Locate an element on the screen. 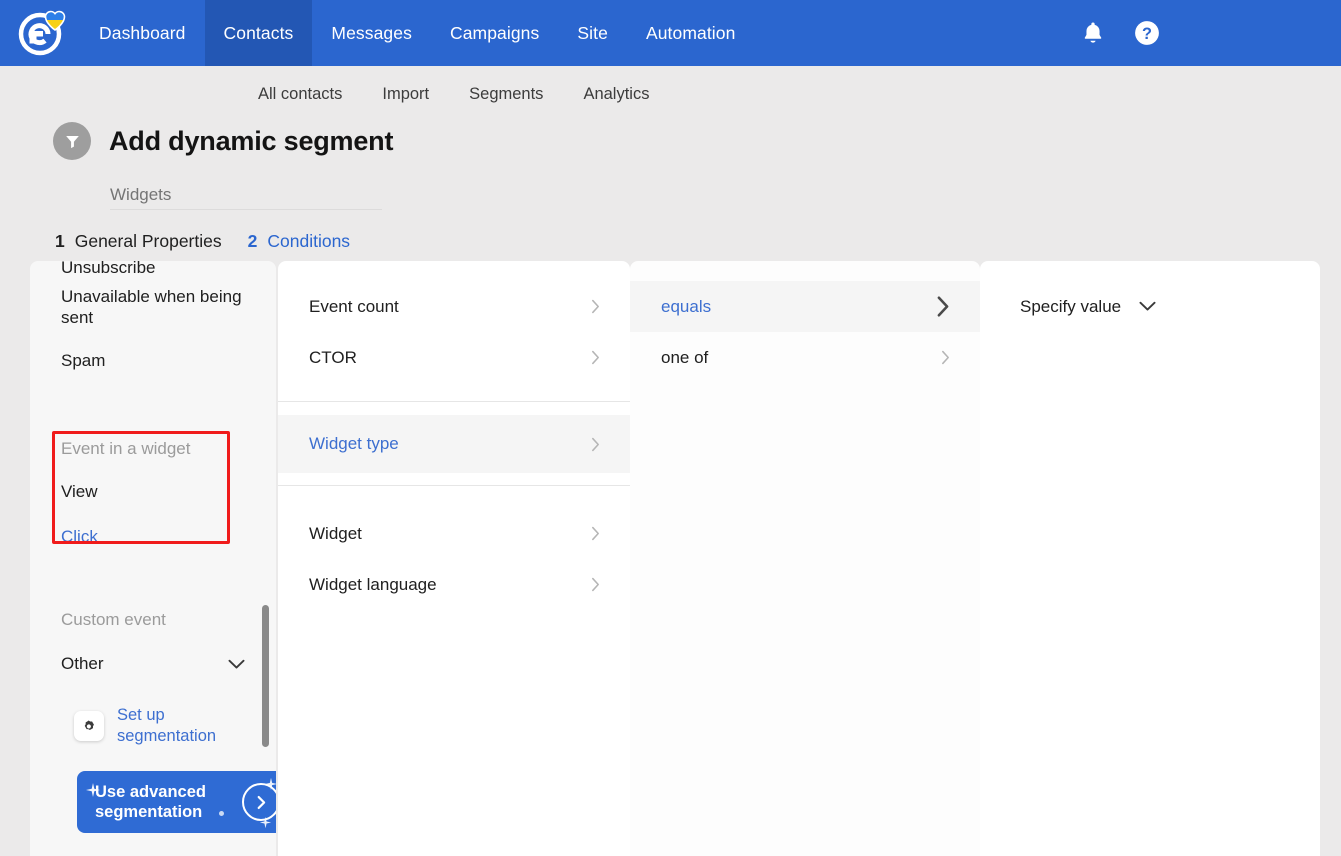 This screenshot has height=856, width=1341. step-general-properties: 1 General Properties is located at coordinates (138, 241).